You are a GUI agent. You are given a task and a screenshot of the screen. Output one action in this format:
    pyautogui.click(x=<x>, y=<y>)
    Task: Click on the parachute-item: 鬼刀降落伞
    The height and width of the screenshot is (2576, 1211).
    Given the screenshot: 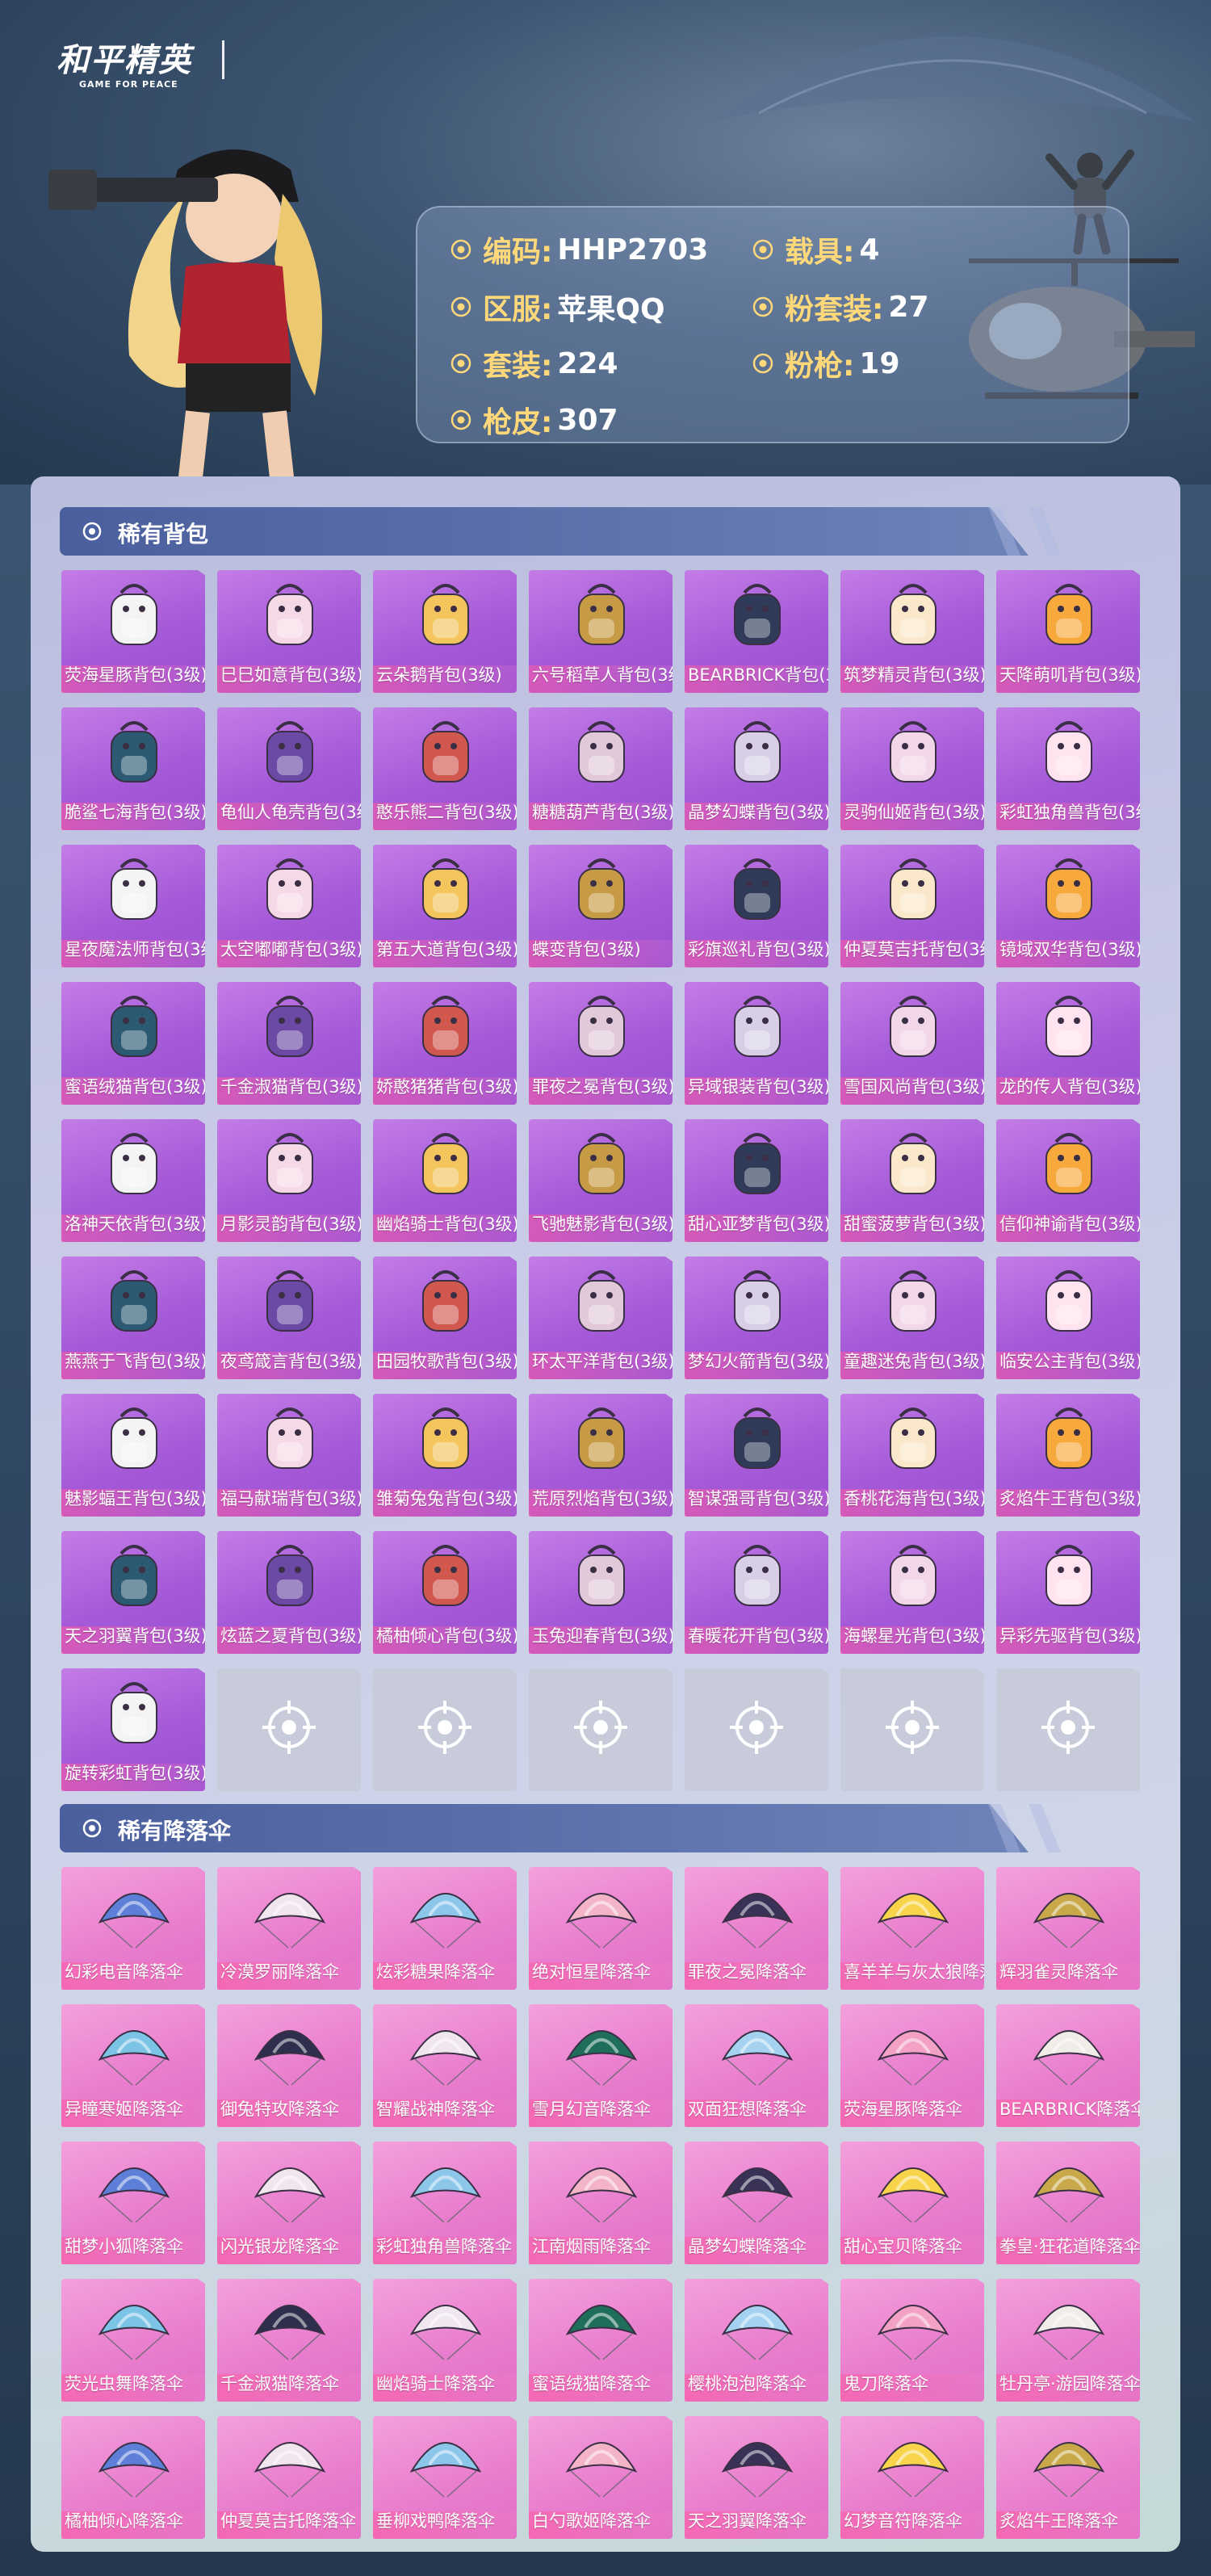 What is the action you would take?
    pyautogui.click(x=912, y=2340)
    